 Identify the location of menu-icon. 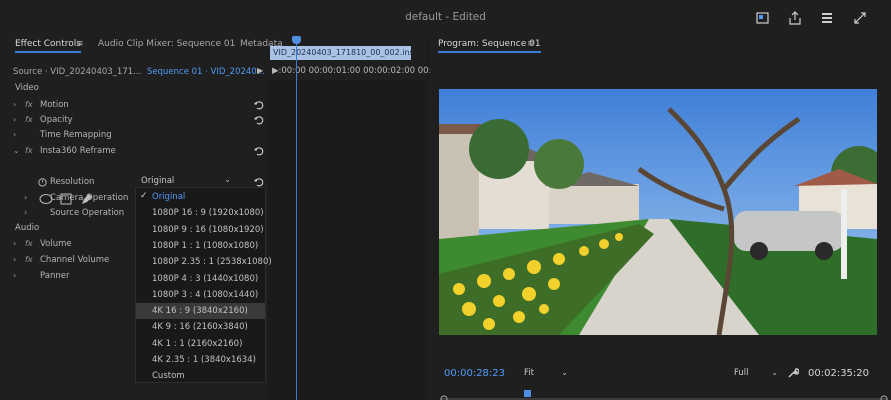
(827, 18).